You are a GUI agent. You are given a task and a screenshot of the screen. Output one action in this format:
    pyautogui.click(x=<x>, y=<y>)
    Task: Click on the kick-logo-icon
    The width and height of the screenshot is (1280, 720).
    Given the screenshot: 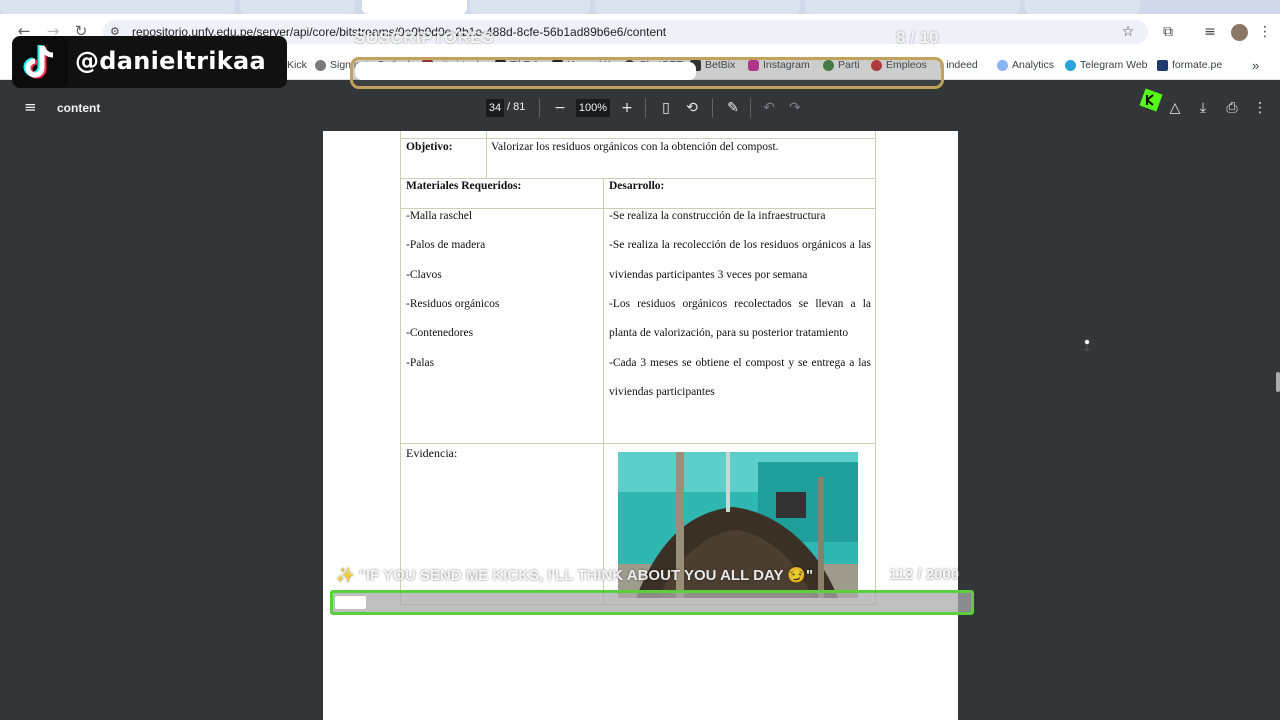 What is the action you would take?
    pyautogui.click(x=1151, y=100)
    